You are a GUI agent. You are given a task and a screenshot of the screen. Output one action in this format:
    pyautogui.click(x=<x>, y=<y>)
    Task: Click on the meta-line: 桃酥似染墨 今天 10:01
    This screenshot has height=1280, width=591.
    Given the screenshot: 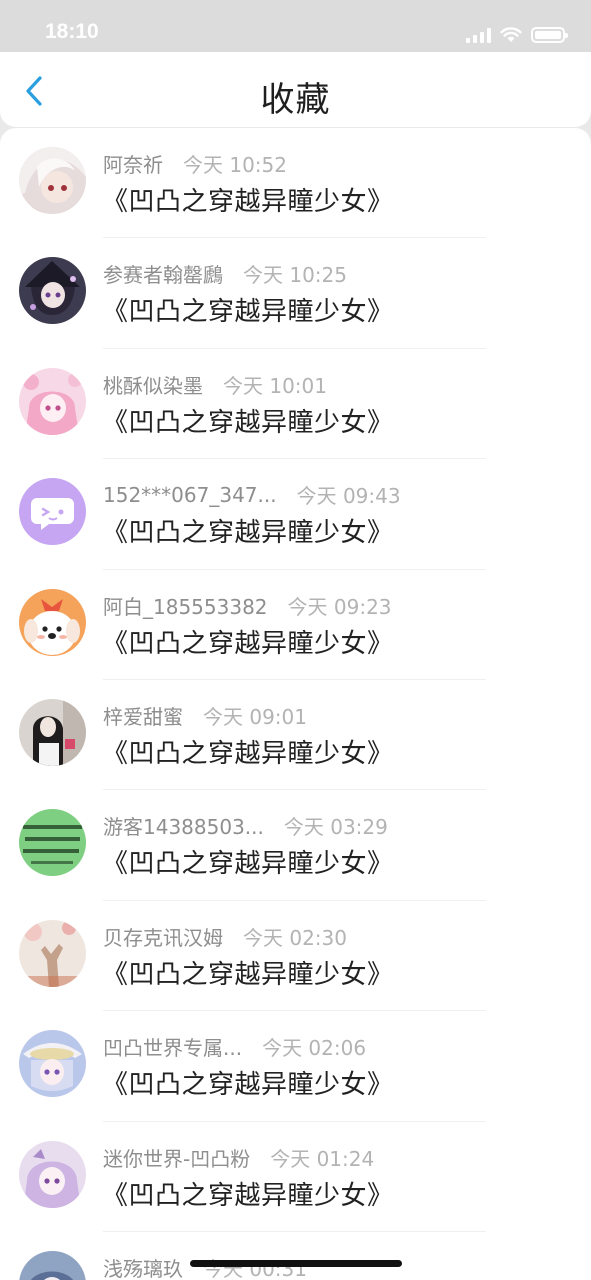 What is the action you would take?
    pyautogui.click(x=337, y=384)
    